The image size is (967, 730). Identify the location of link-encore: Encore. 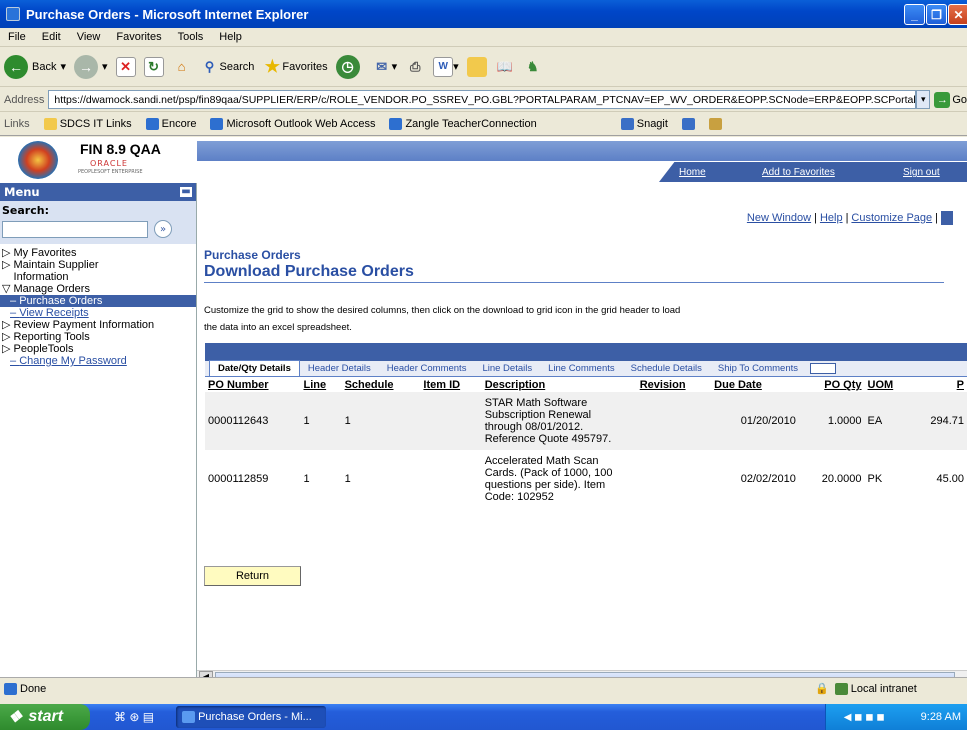
(170, 123).